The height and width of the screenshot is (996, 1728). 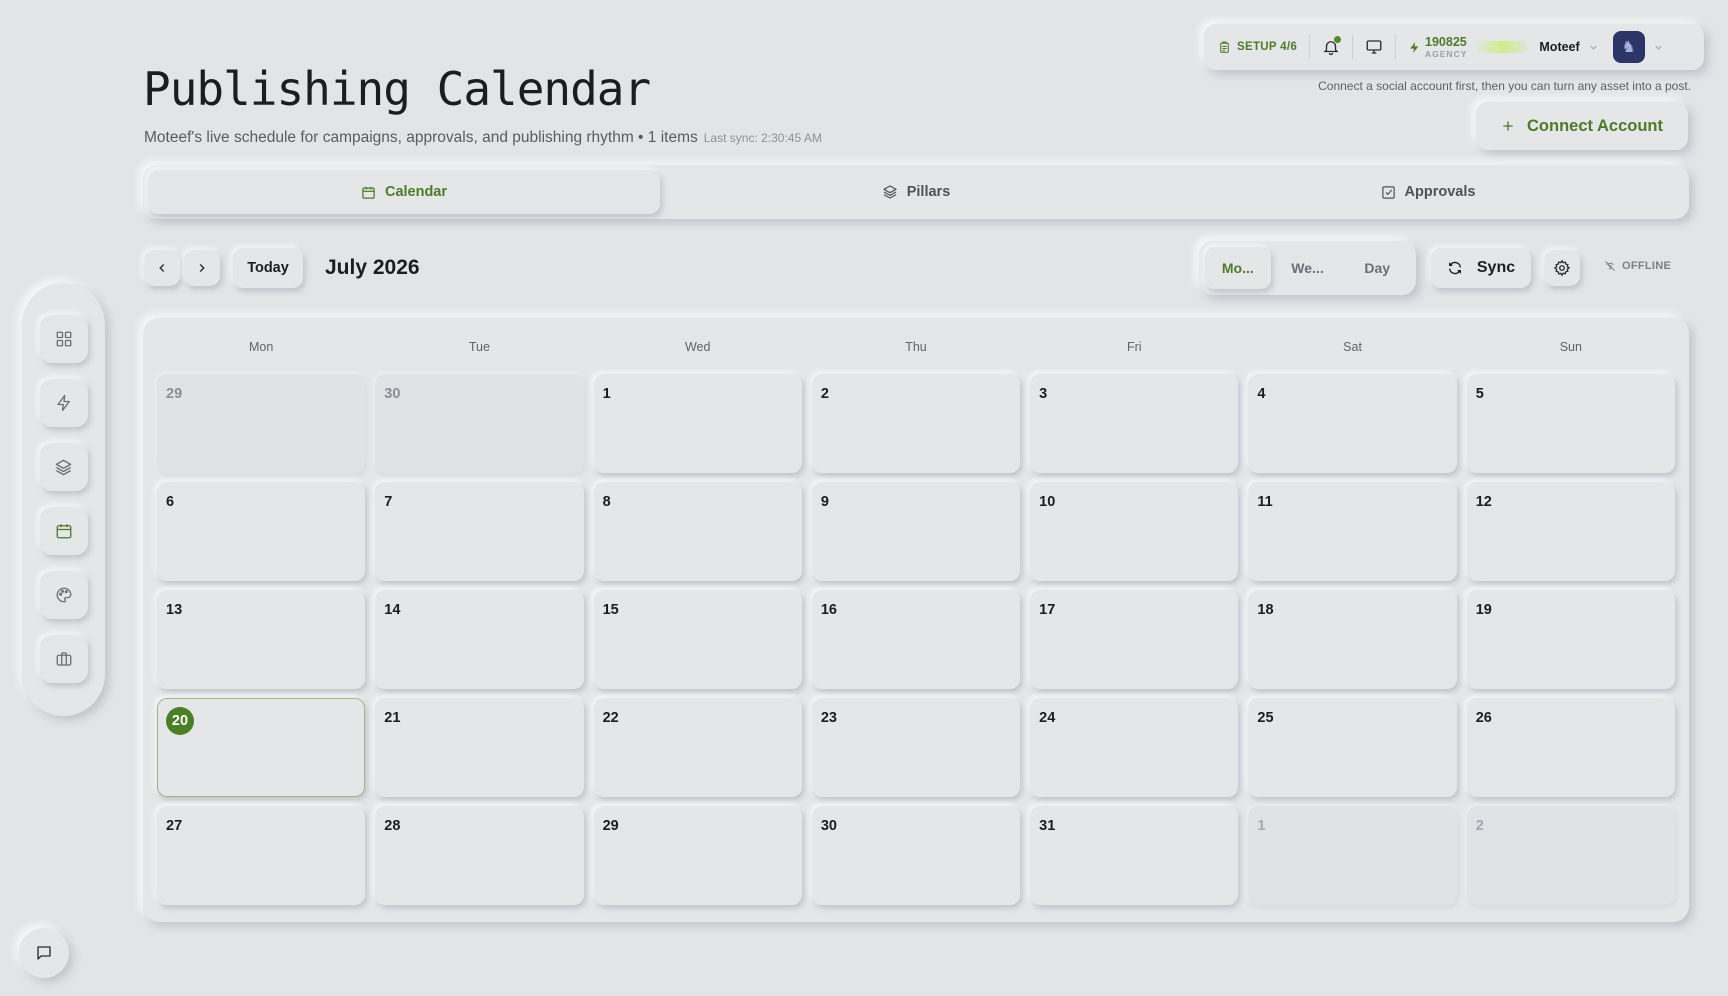 I want to click on day-cell: 15, so click(x=697, y=639).